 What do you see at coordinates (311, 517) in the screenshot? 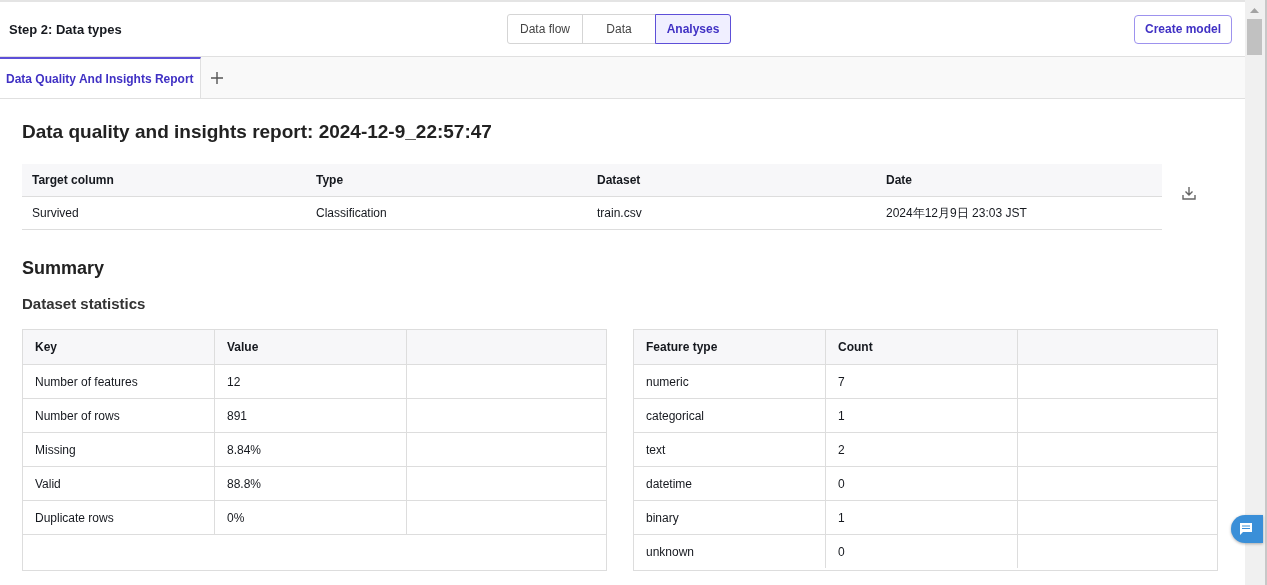
I see `table-cell: 0%` at bounding box center [311, 517].